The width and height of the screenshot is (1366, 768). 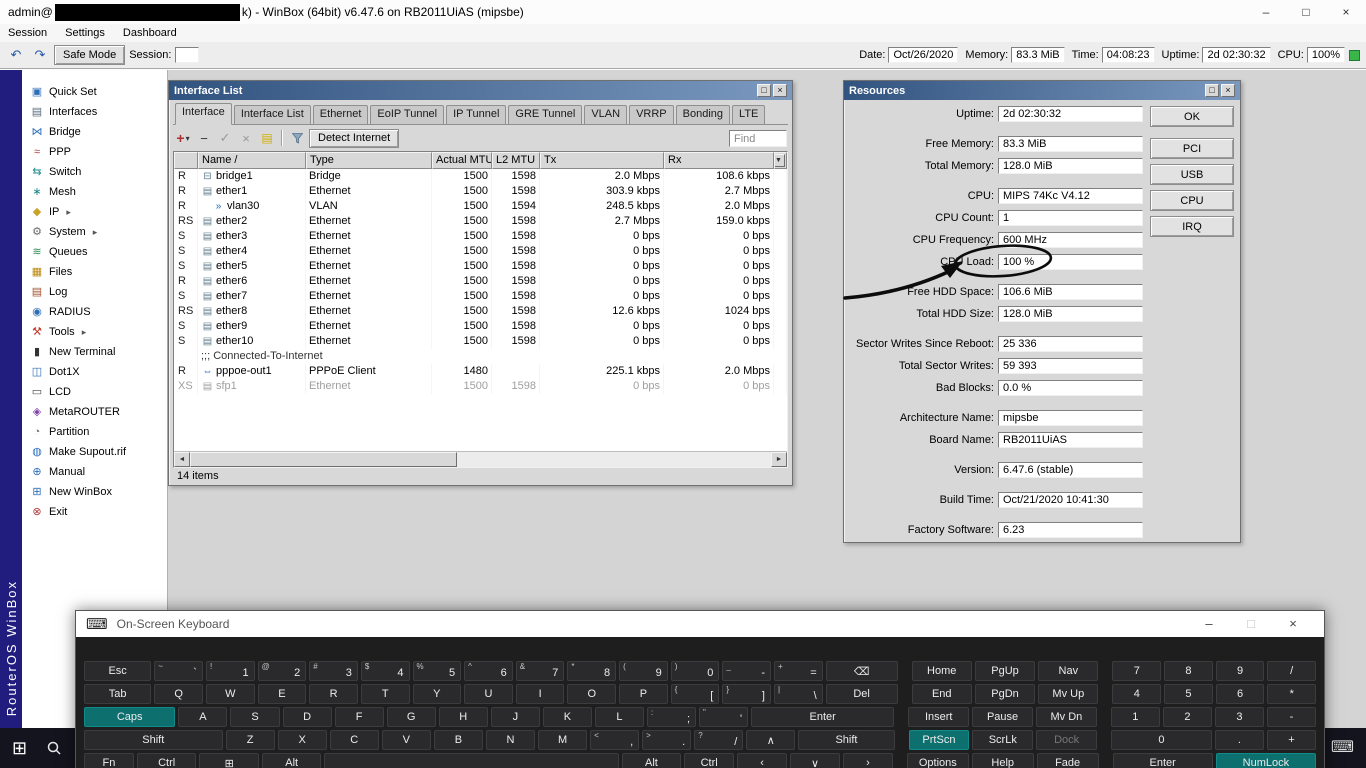 What do you see at coordinates (651, 114) in the screenshot?
I see `tab-vrrp: VRRP` at bounding box center [651, 114].